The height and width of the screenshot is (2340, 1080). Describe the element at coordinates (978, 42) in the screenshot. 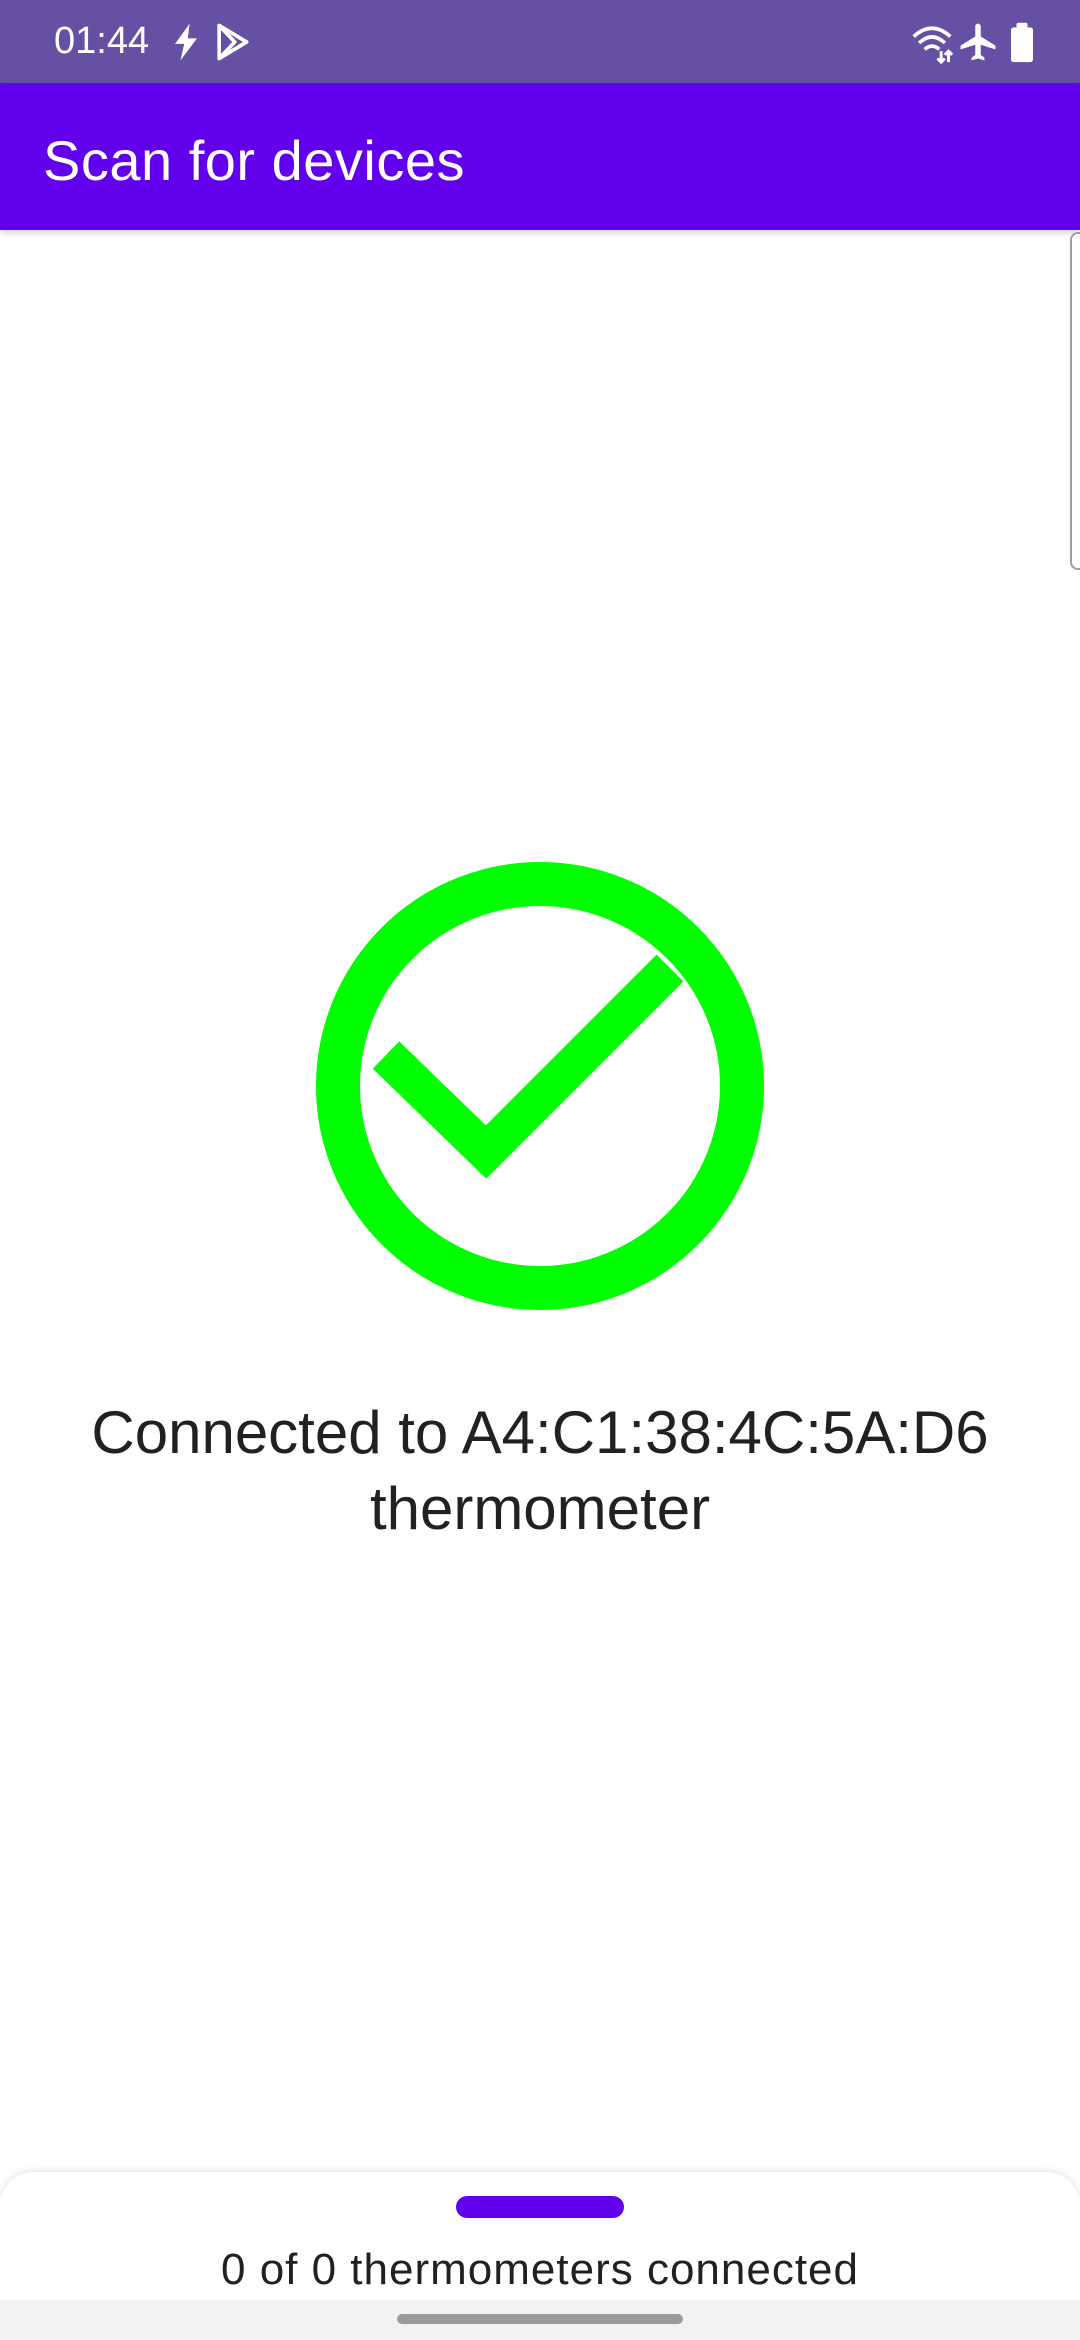

I see `airplane-icon` at that location.